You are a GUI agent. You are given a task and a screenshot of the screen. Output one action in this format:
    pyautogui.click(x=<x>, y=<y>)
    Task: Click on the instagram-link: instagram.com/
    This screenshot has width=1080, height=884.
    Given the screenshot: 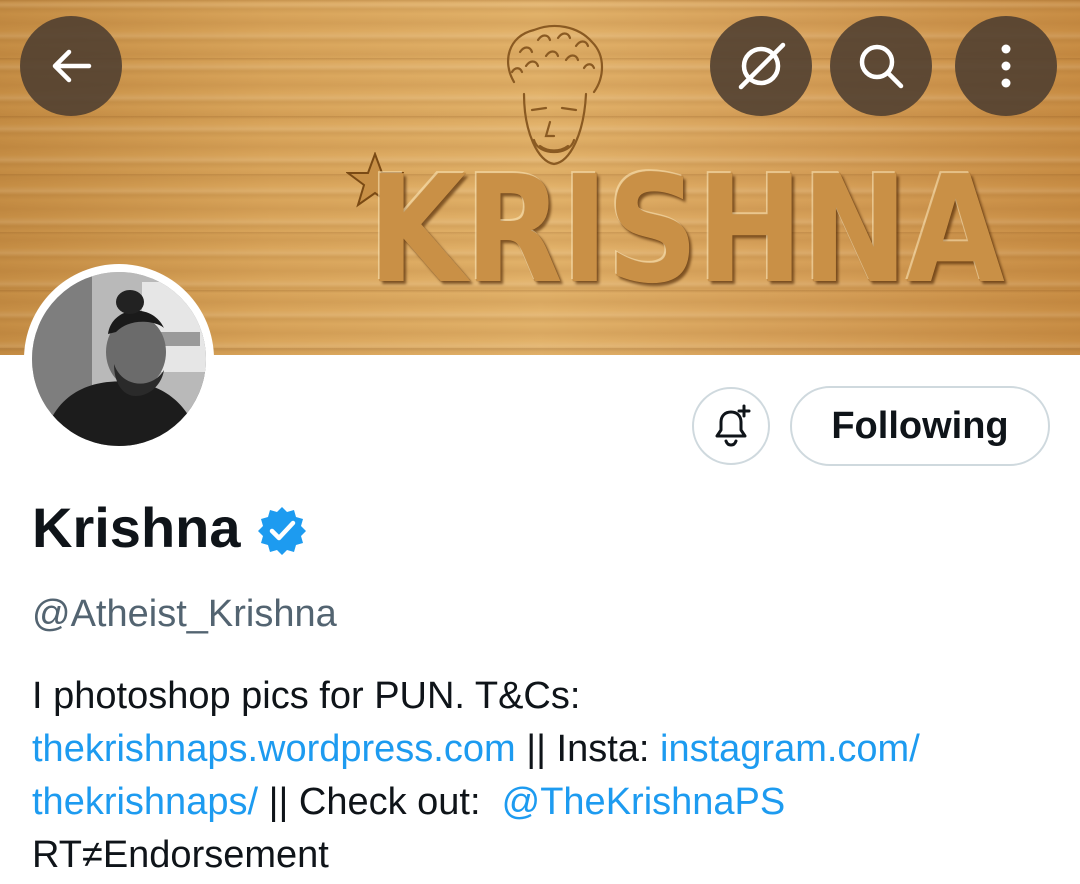 What is the action you would take?
    pyautogui.click(x=790, y=749)
    